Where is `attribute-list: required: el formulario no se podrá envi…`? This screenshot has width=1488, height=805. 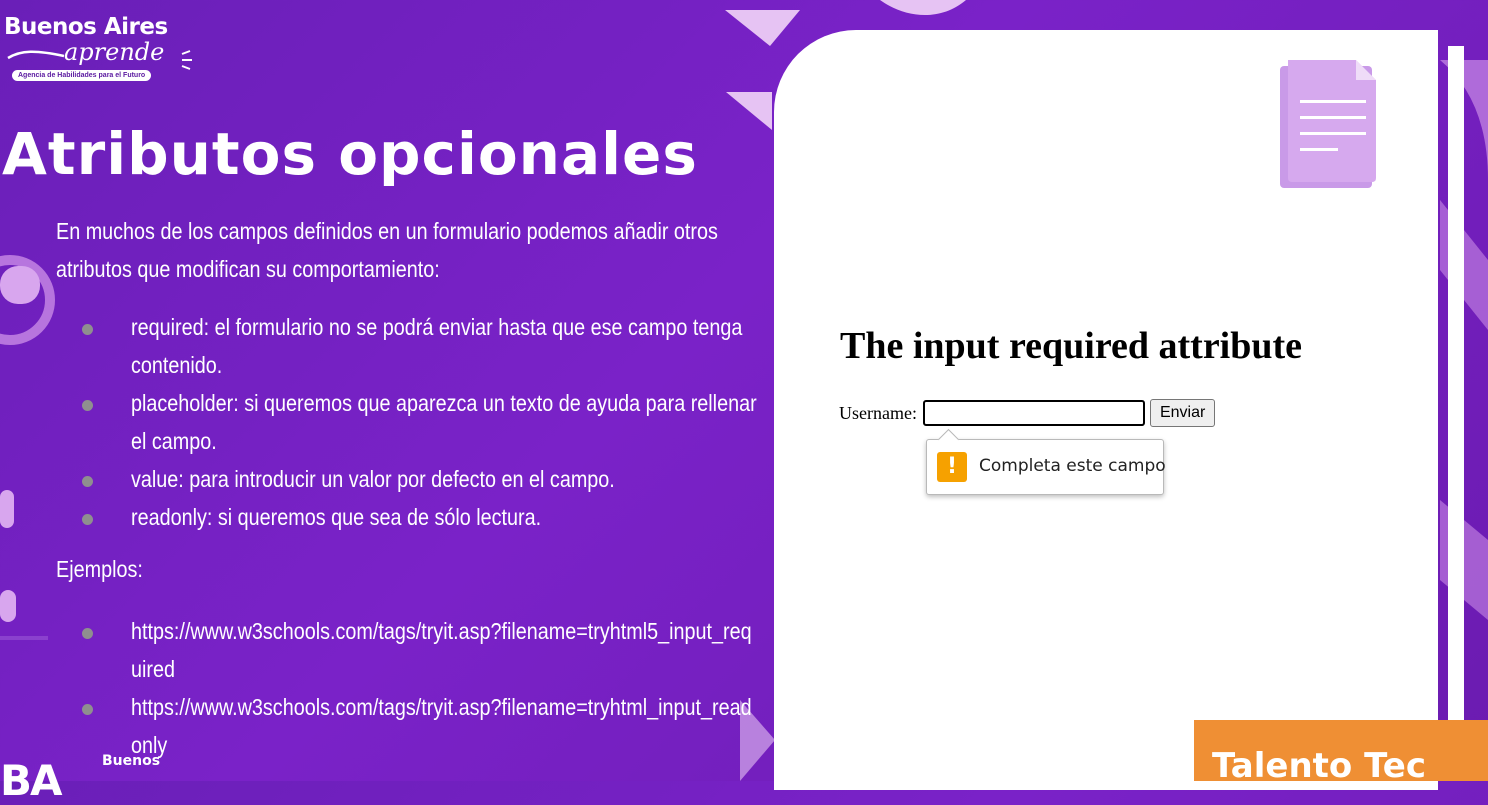 attribute-list: required: el formulario no se podrá envi… is located at coordinates (411, 422).